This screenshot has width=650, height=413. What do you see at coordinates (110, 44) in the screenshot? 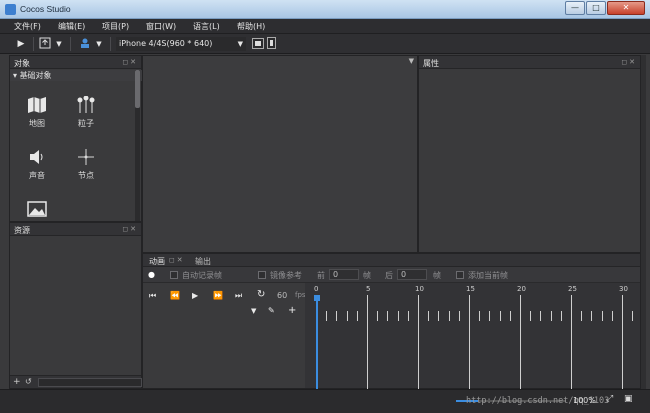
I see `toolbar-separator` at bounding box center [110, 44].